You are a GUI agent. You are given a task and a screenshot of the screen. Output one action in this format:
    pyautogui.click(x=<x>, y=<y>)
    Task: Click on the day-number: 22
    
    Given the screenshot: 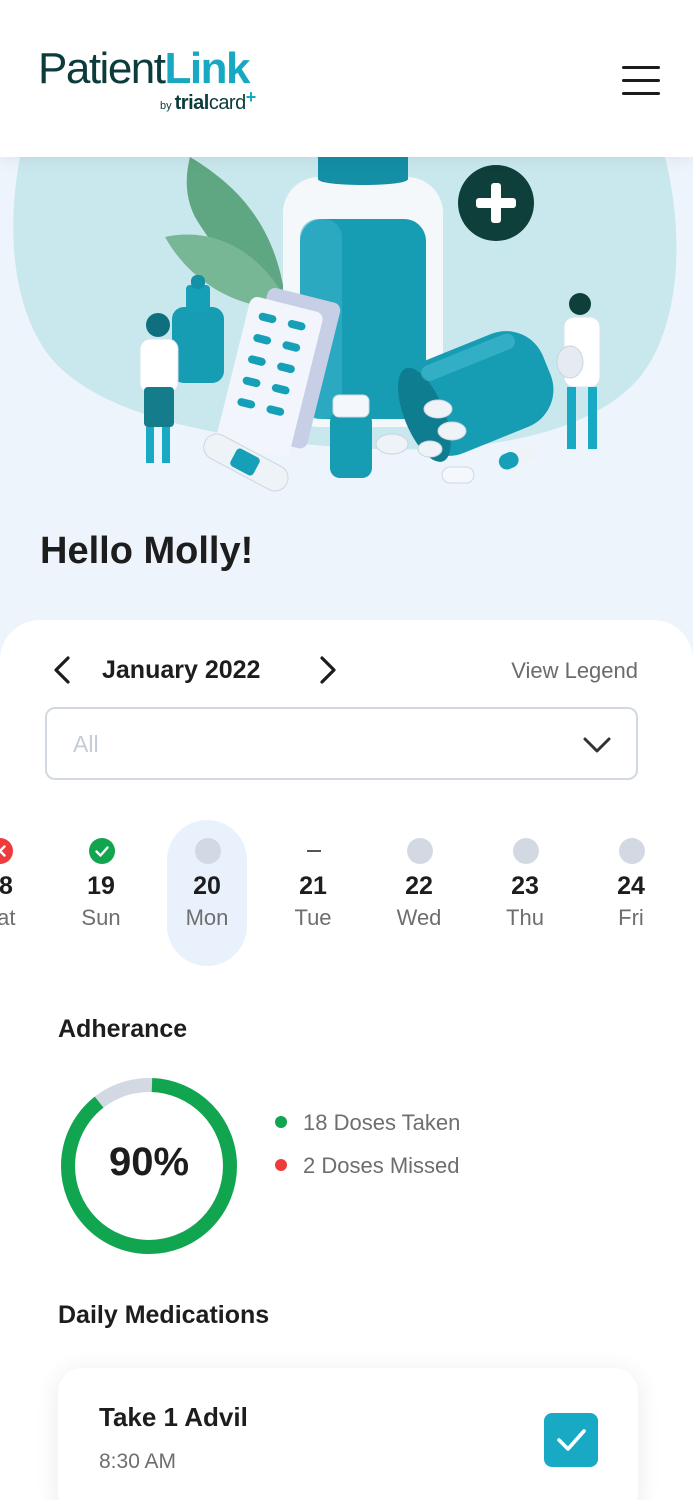 What is the action you would take?
    pyautogui.click(x=419, y=886)
    